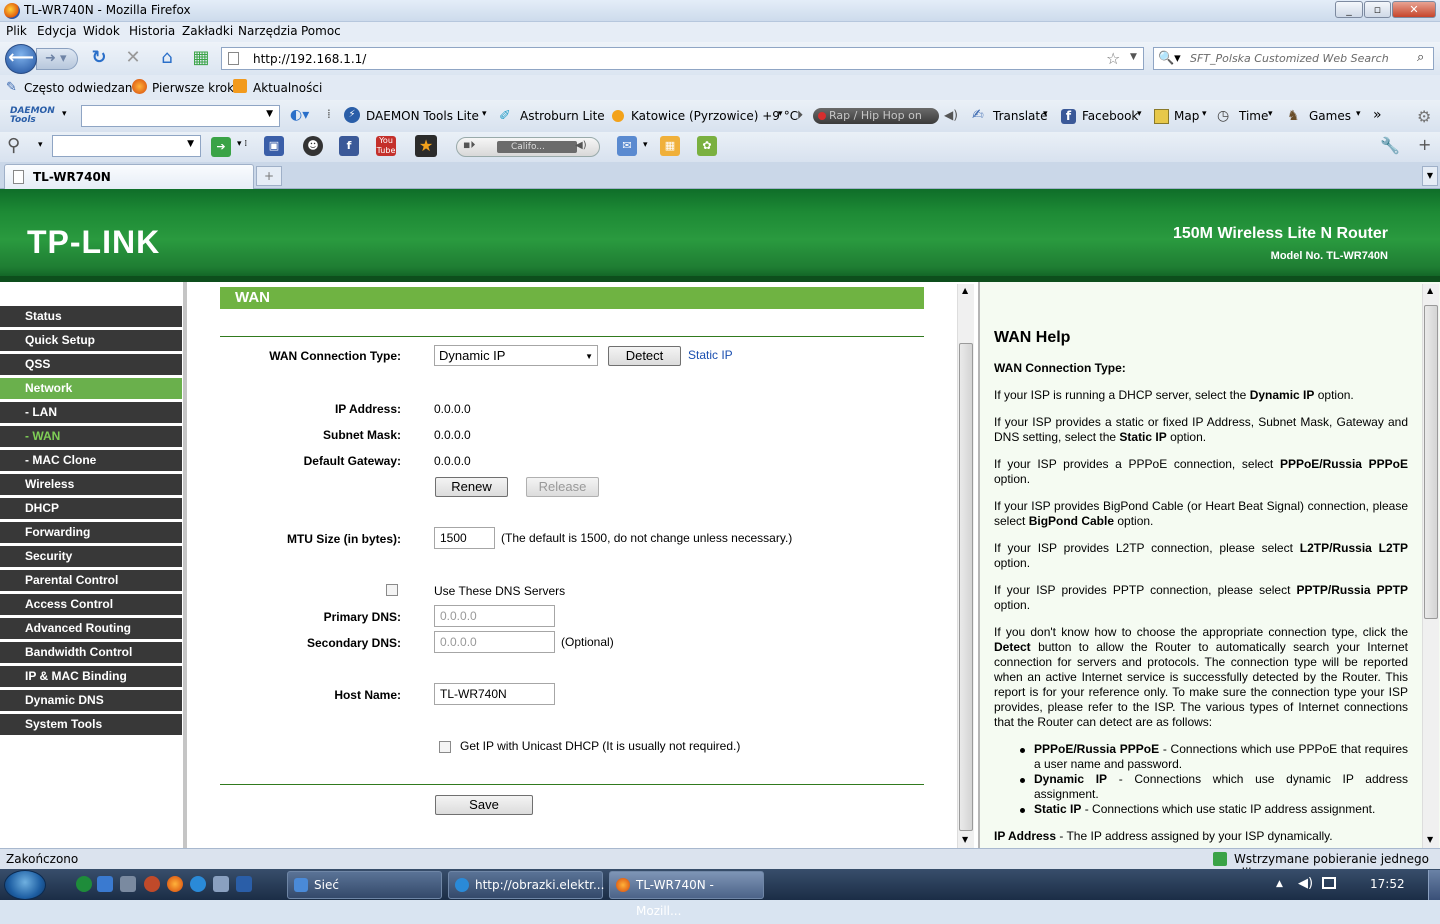 This screenshot has width=1440, height=924. I want to click on new-tab-button: +, so click(269, 176).